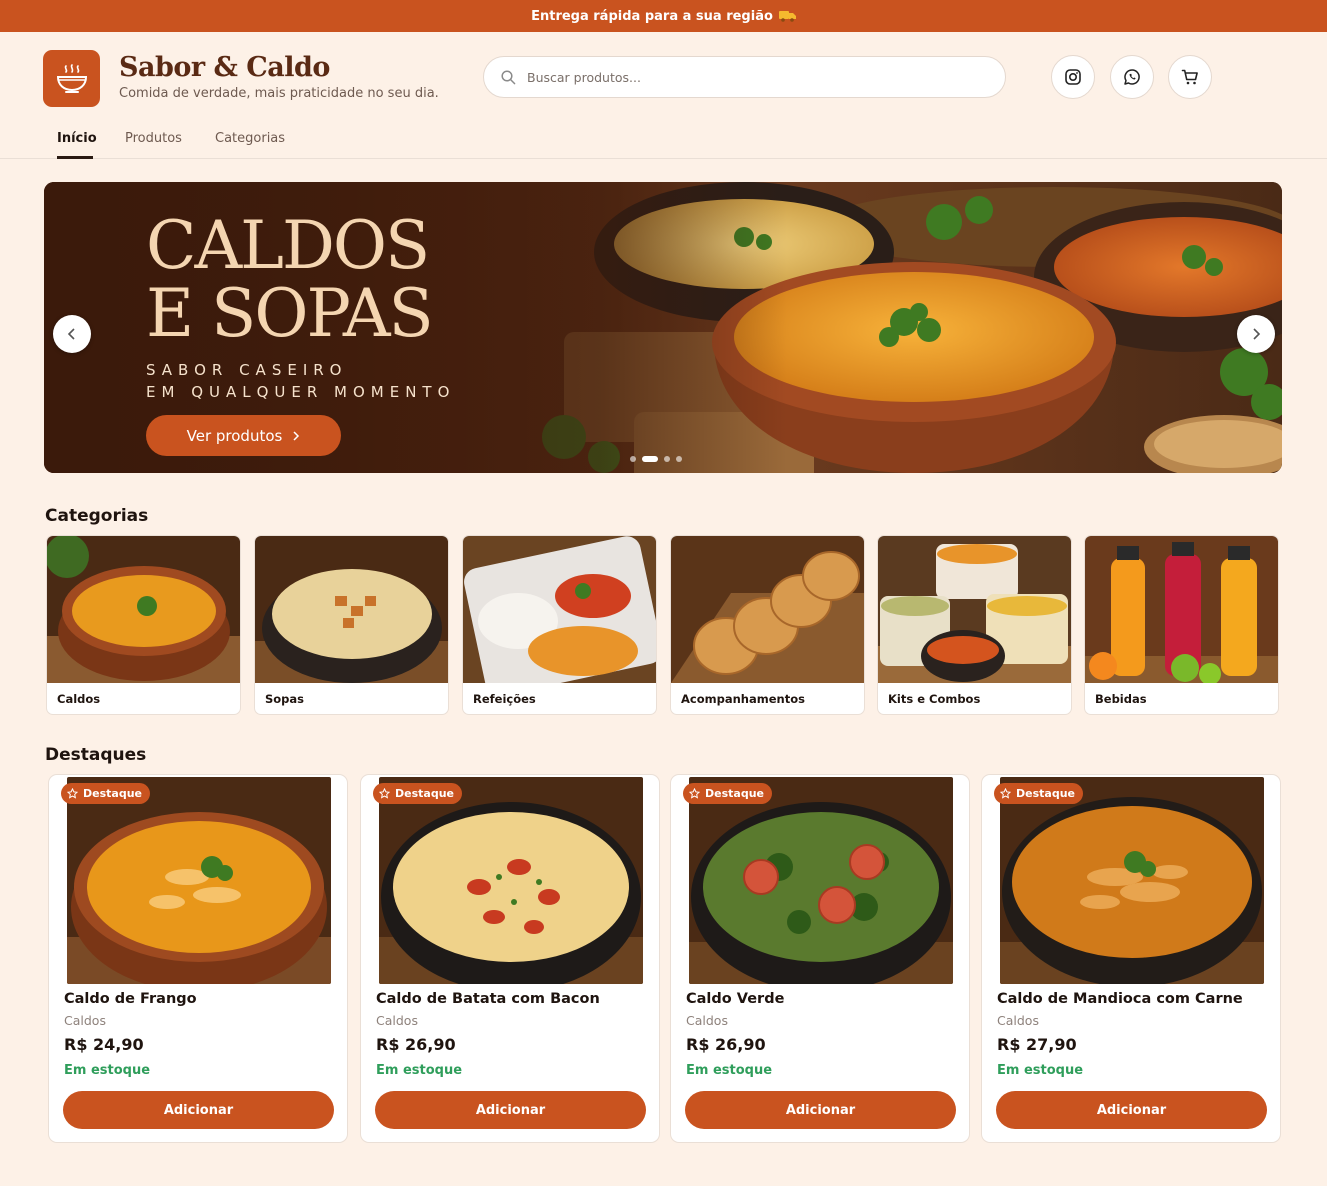 Image resolution: width=1327 pixels, height=1186 pixels. What do you see at coordinates (1121, 699) in the screenshot?
I see `category-label: Bebidas` at bounding box center [1121, 699].